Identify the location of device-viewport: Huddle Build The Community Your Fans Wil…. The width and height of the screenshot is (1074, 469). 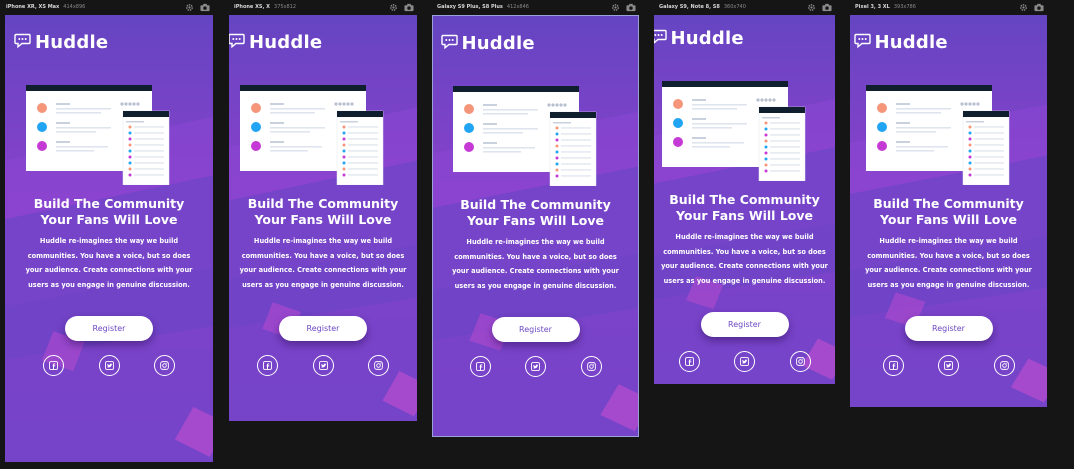
(744, 199).